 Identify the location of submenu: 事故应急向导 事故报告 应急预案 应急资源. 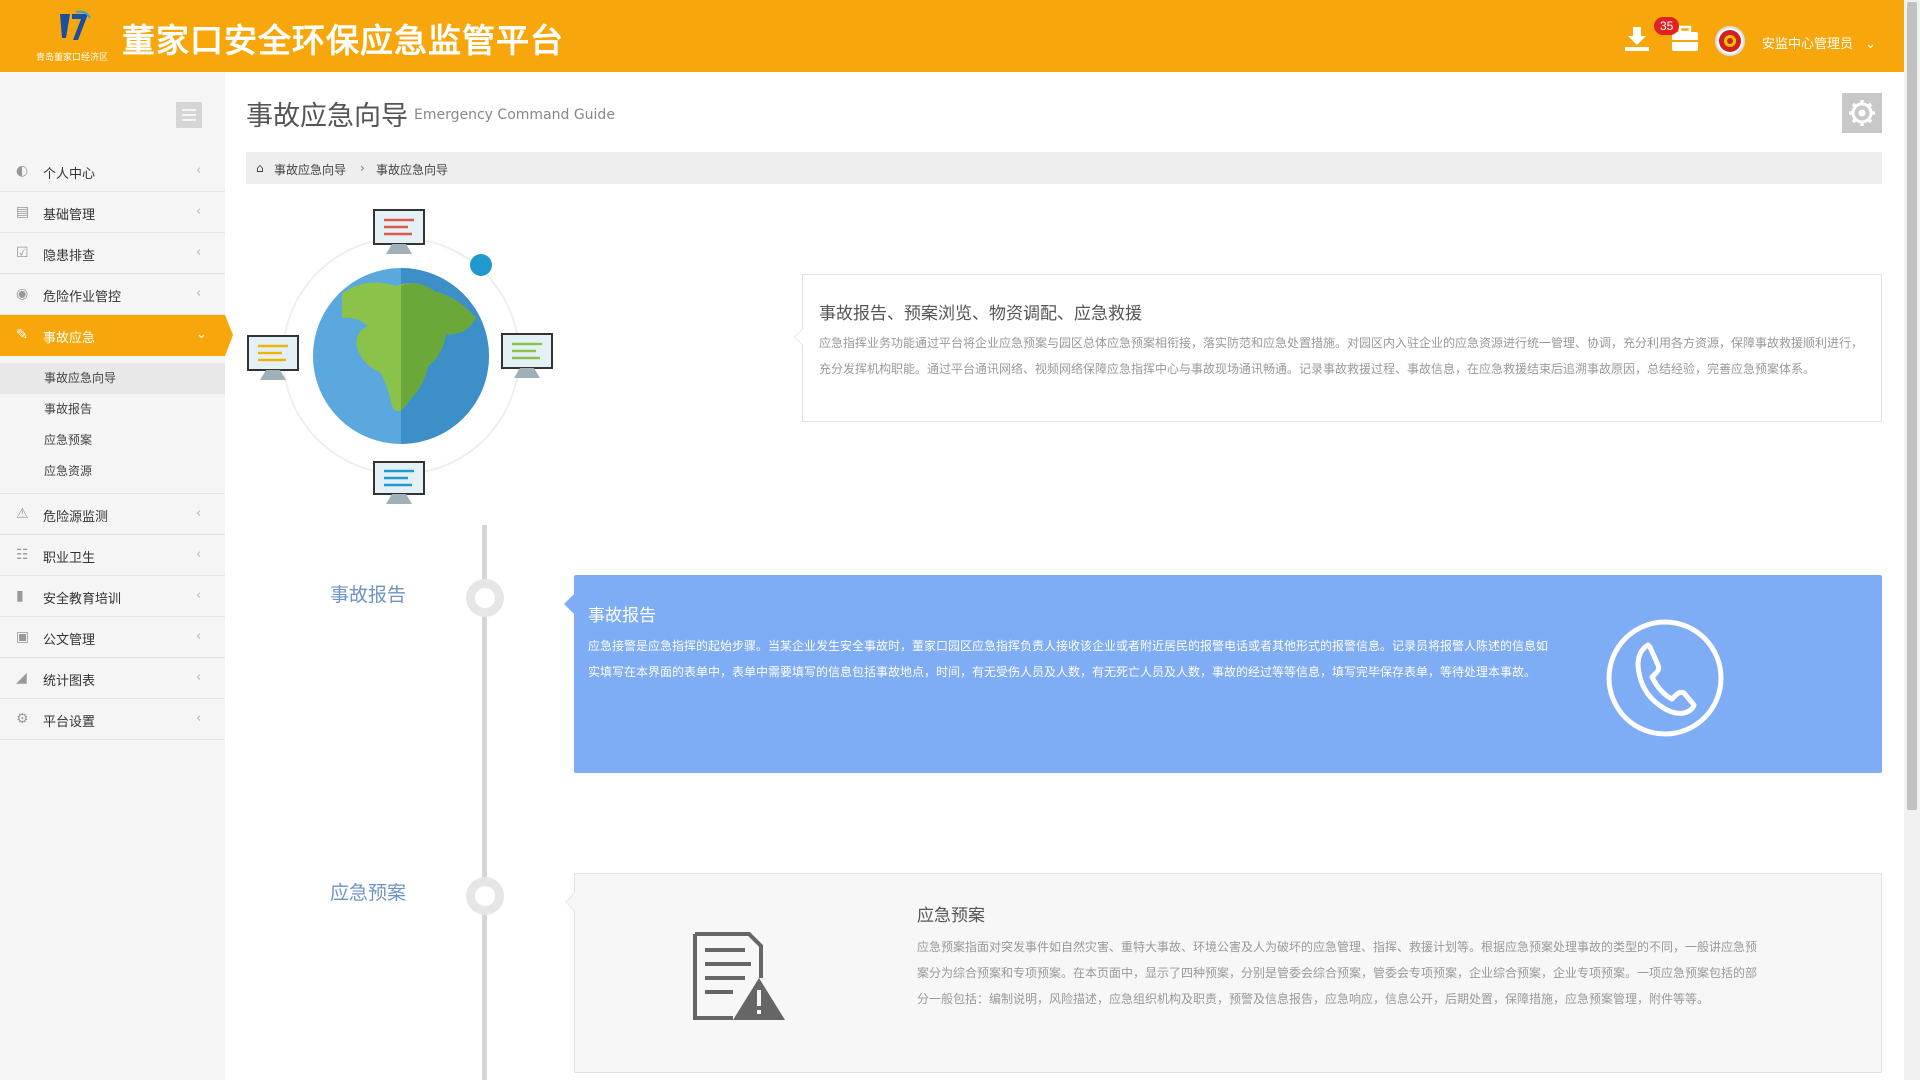
(112, 425).